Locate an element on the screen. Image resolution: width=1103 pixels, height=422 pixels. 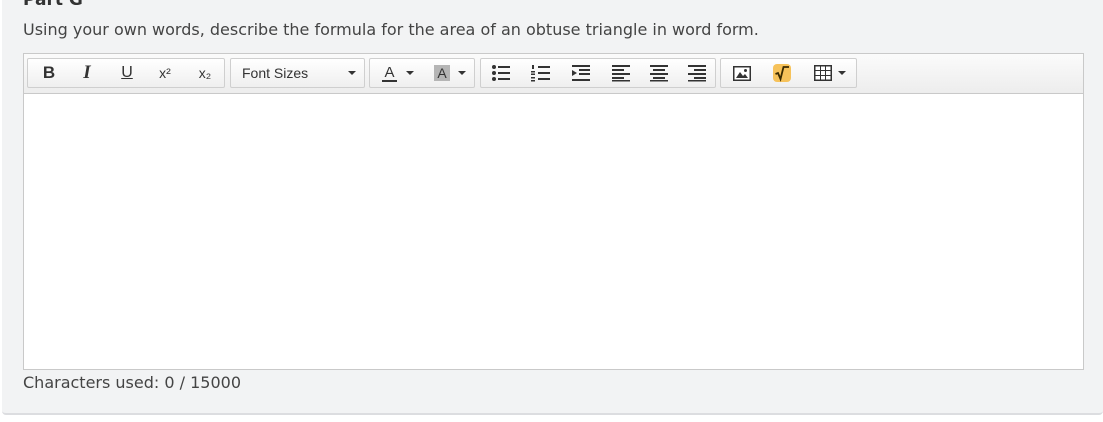
text-style-group: B I U x² x₂ is located at coordinates (126, 73).